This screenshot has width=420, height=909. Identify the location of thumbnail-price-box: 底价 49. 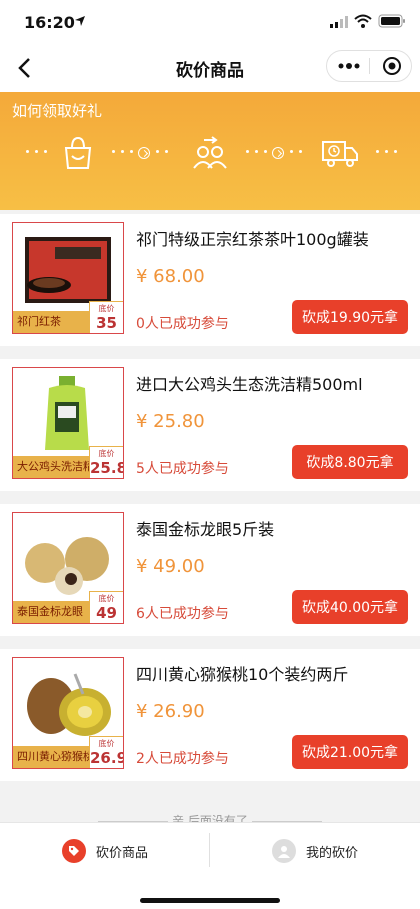
(106, 607).